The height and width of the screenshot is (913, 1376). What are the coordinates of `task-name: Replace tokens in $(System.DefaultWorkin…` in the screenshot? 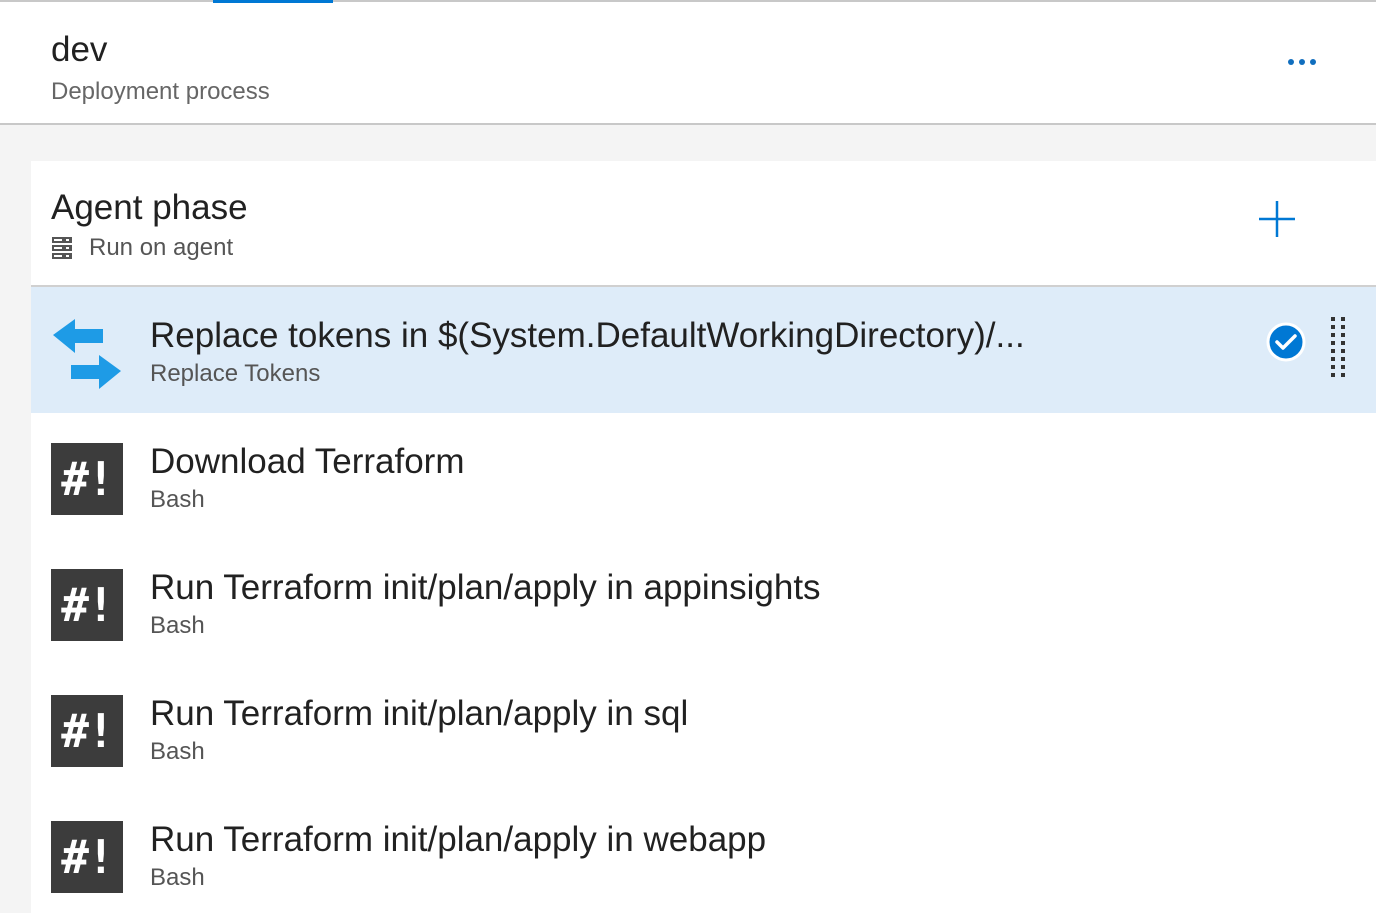 It's located at (587, 335).